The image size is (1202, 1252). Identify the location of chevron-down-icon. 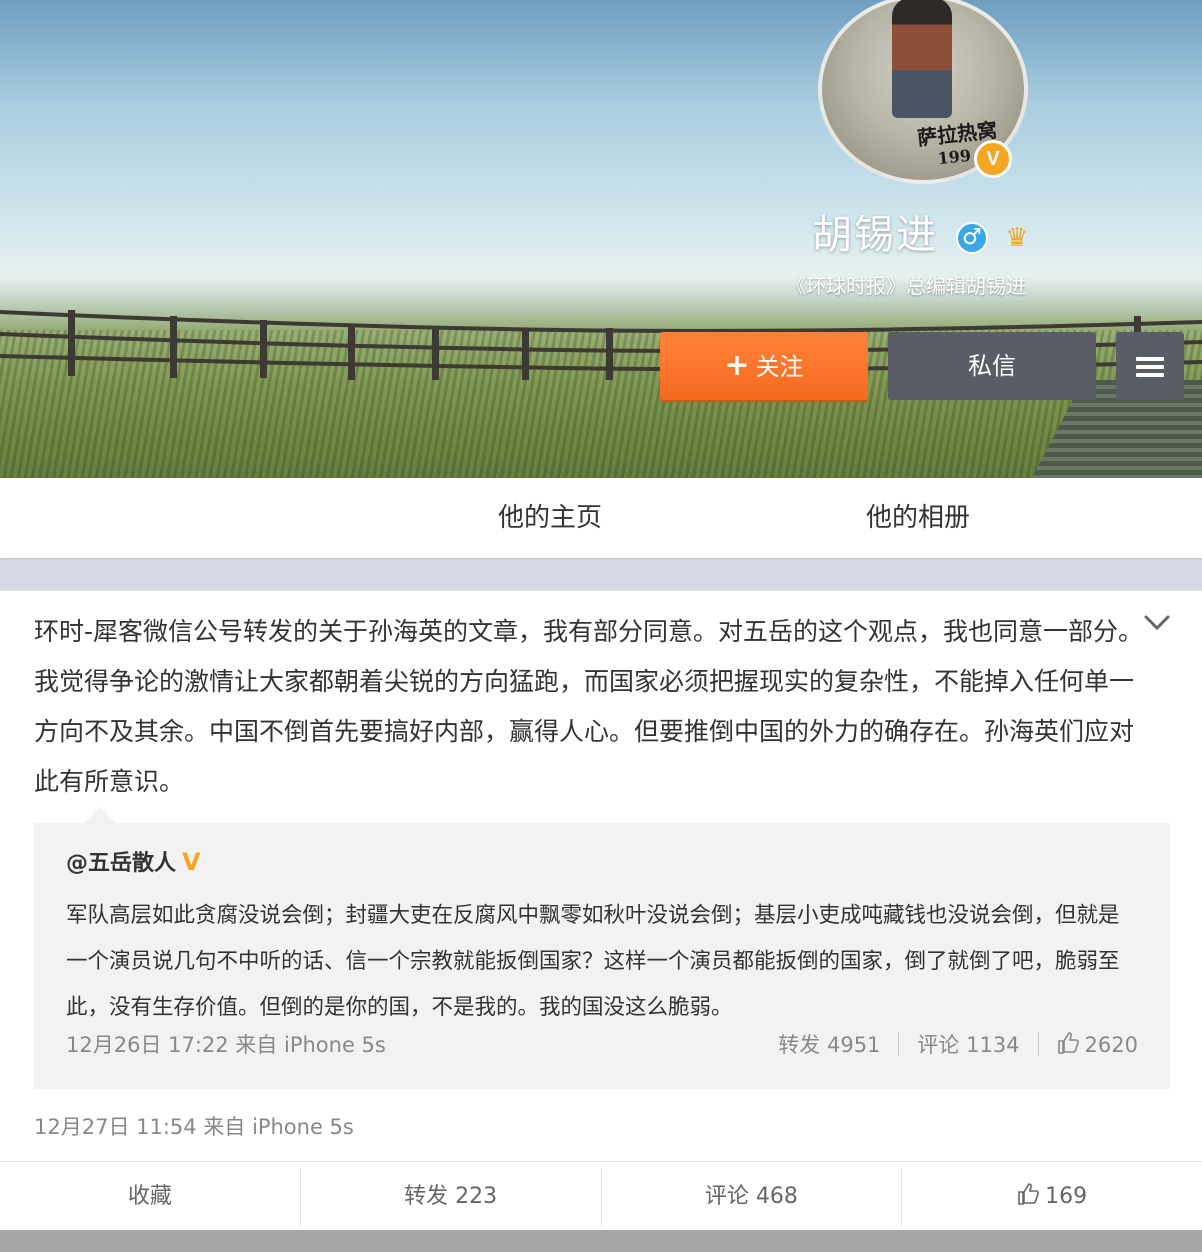
(1157, 622).